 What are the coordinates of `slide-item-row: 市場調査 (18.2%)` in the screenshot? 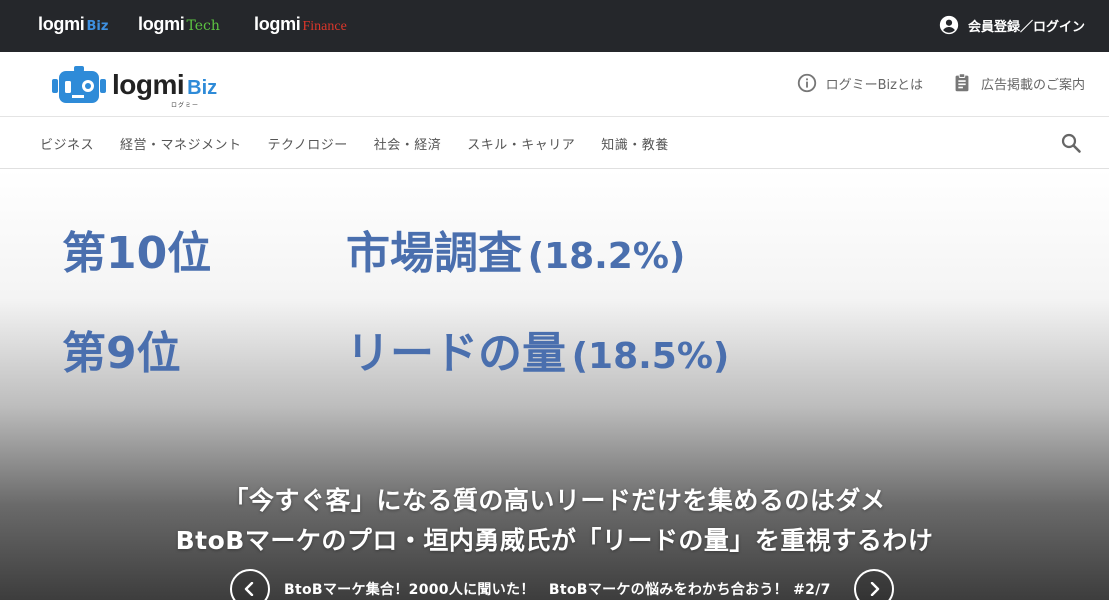 It's located at (515, 249).